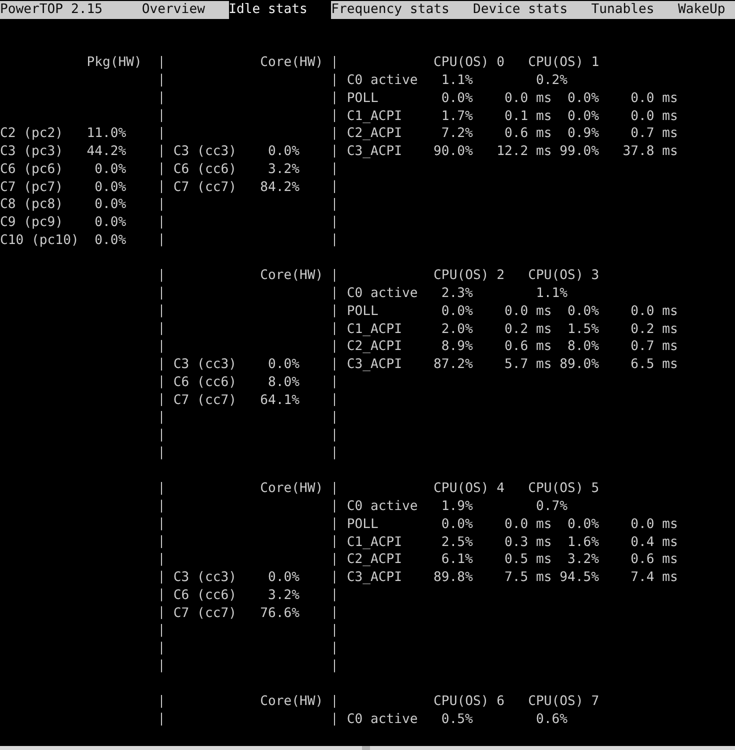  I want to click on duration-value: 7.4 ms, so click(654, 578).